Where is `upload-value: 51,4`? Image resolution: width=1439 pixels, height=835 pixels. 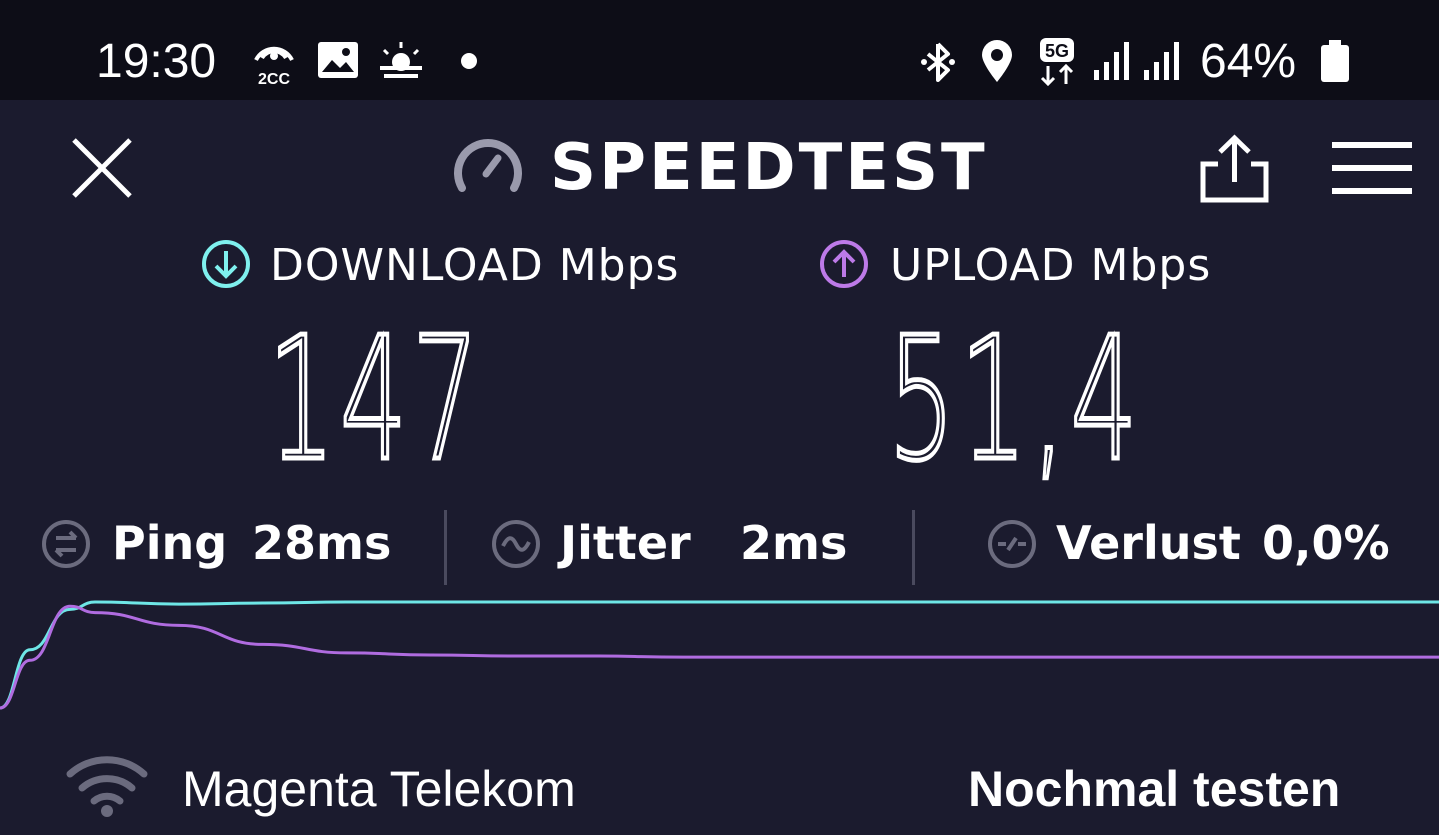 upload-value: 51,4 is located at coordinates (1014, 400).